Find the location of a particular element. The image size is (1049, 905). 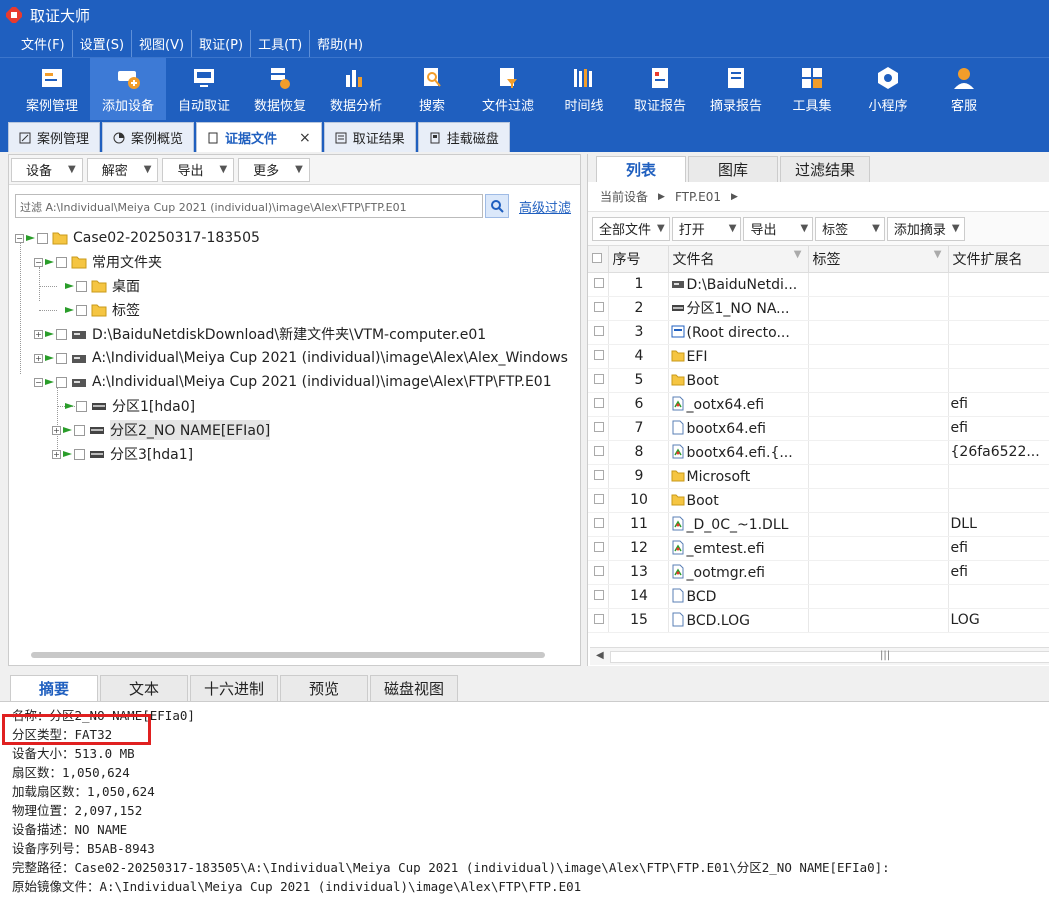

decrypt-dropdown: 解密 ▼ is located at coordinates (122, 169).